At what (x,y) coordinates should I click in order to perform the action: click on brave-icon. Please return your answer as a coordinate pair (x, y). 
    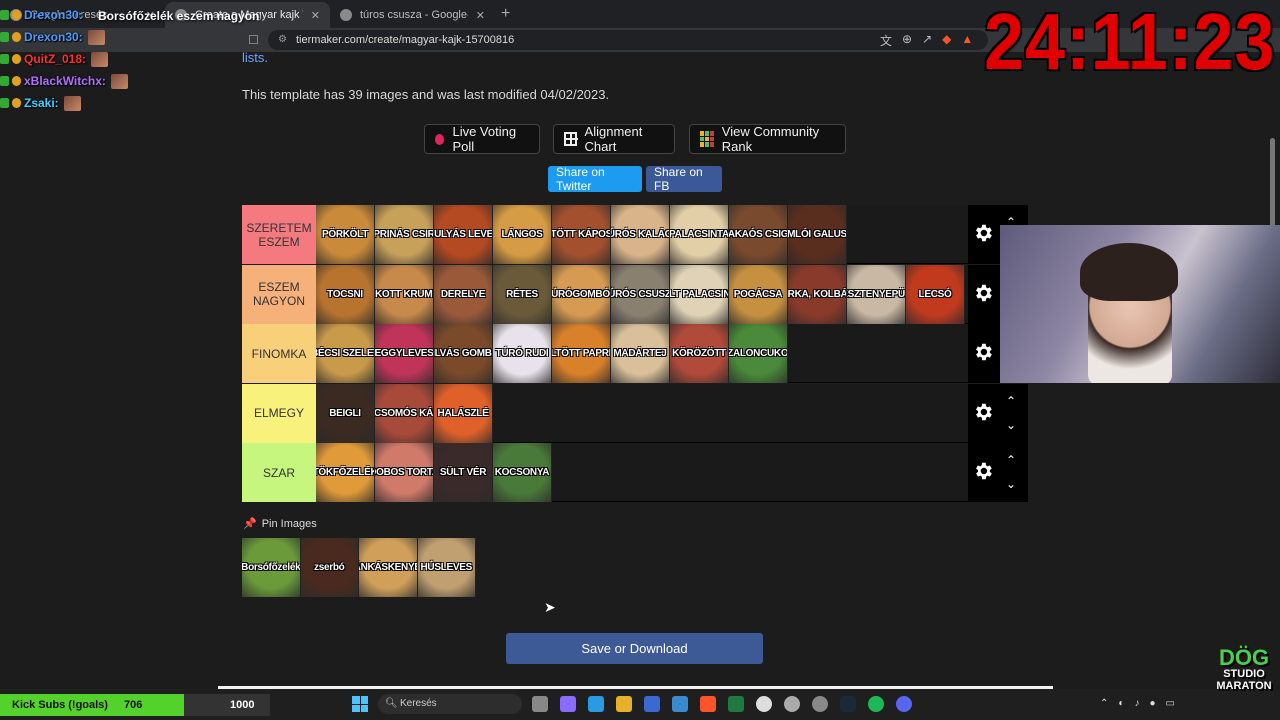
    Looking at the image, I should click on (708, 704).